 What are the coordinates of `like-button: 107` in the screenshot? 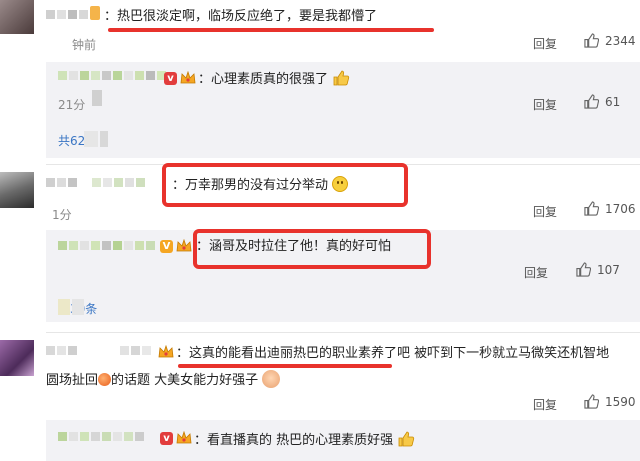 It's located at (598, 269).